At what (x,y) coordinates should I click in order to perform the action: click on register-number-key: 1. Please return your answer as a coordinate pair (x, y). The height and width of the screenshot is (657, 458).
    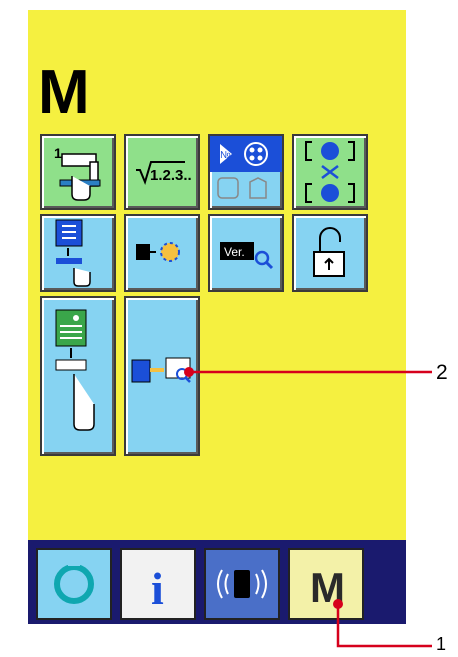
    Looking at the image, I should click on (78, 172).